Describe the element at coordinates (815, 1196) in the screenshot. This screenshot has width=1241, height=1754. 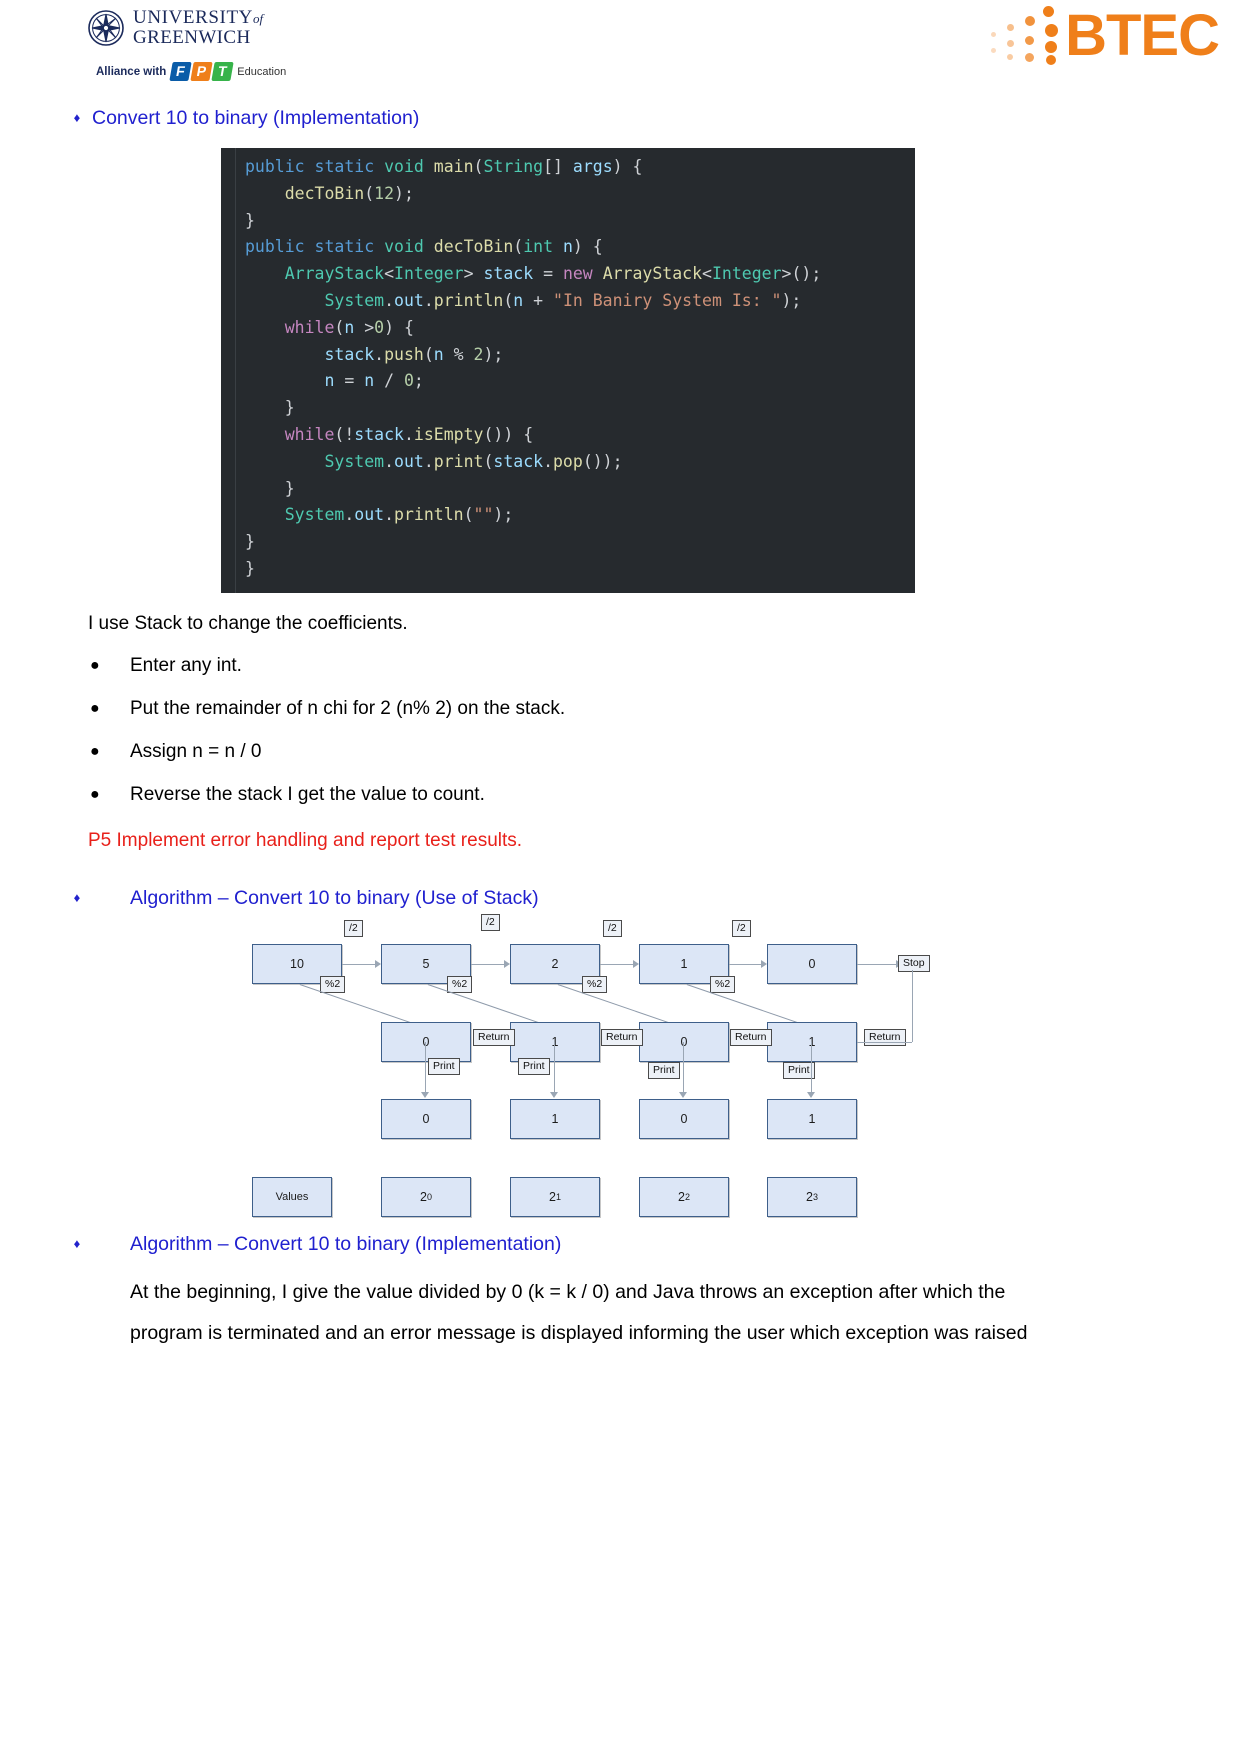
I see `power-exponent: 3` at that location.